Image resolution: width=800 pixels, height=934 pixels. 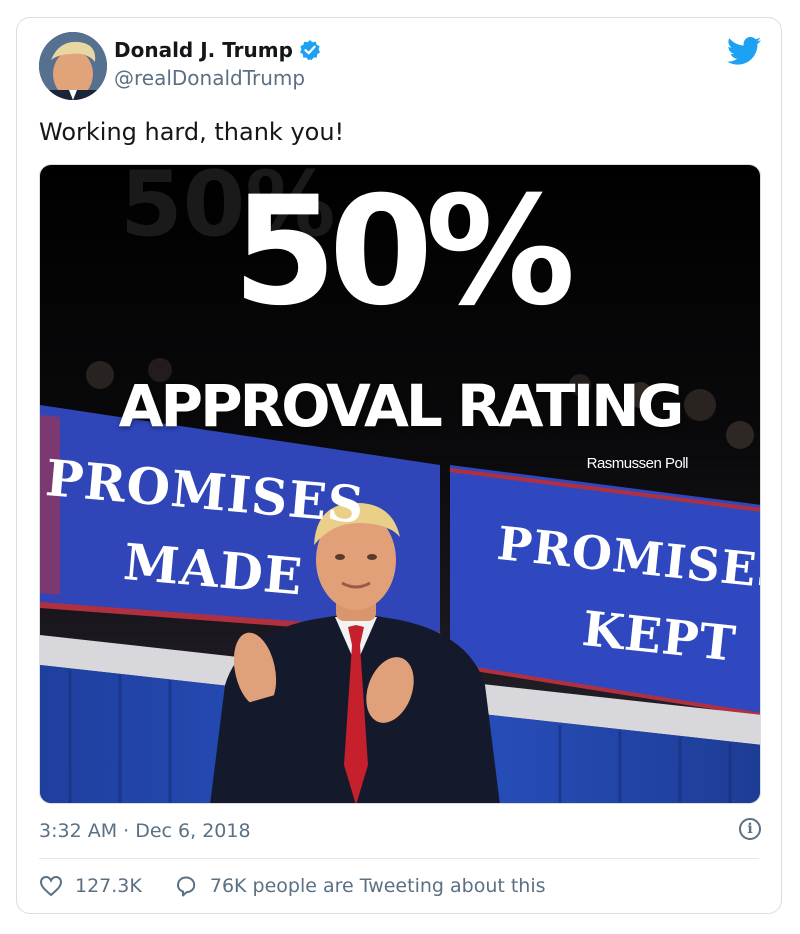 What do you see at coordinates (73, 66) in the screenshot?
I see `avatar` at bounding box center [73, 66].